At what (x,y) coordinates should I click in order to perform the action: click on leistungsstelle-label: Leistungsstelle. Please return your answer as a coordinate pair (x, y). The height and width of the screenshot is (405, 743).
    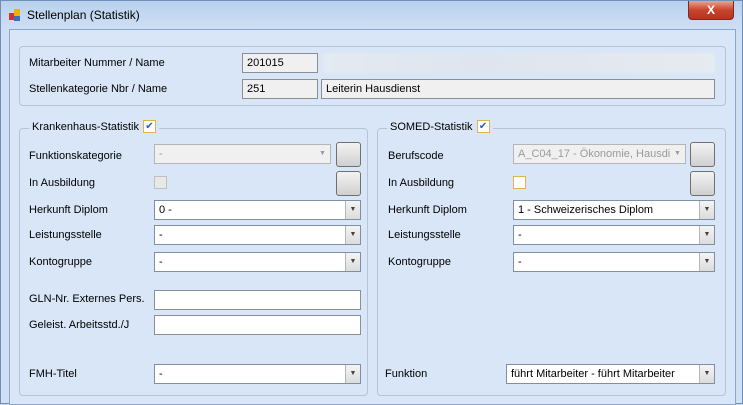
    Looking at the image, I should click on (65, 235).